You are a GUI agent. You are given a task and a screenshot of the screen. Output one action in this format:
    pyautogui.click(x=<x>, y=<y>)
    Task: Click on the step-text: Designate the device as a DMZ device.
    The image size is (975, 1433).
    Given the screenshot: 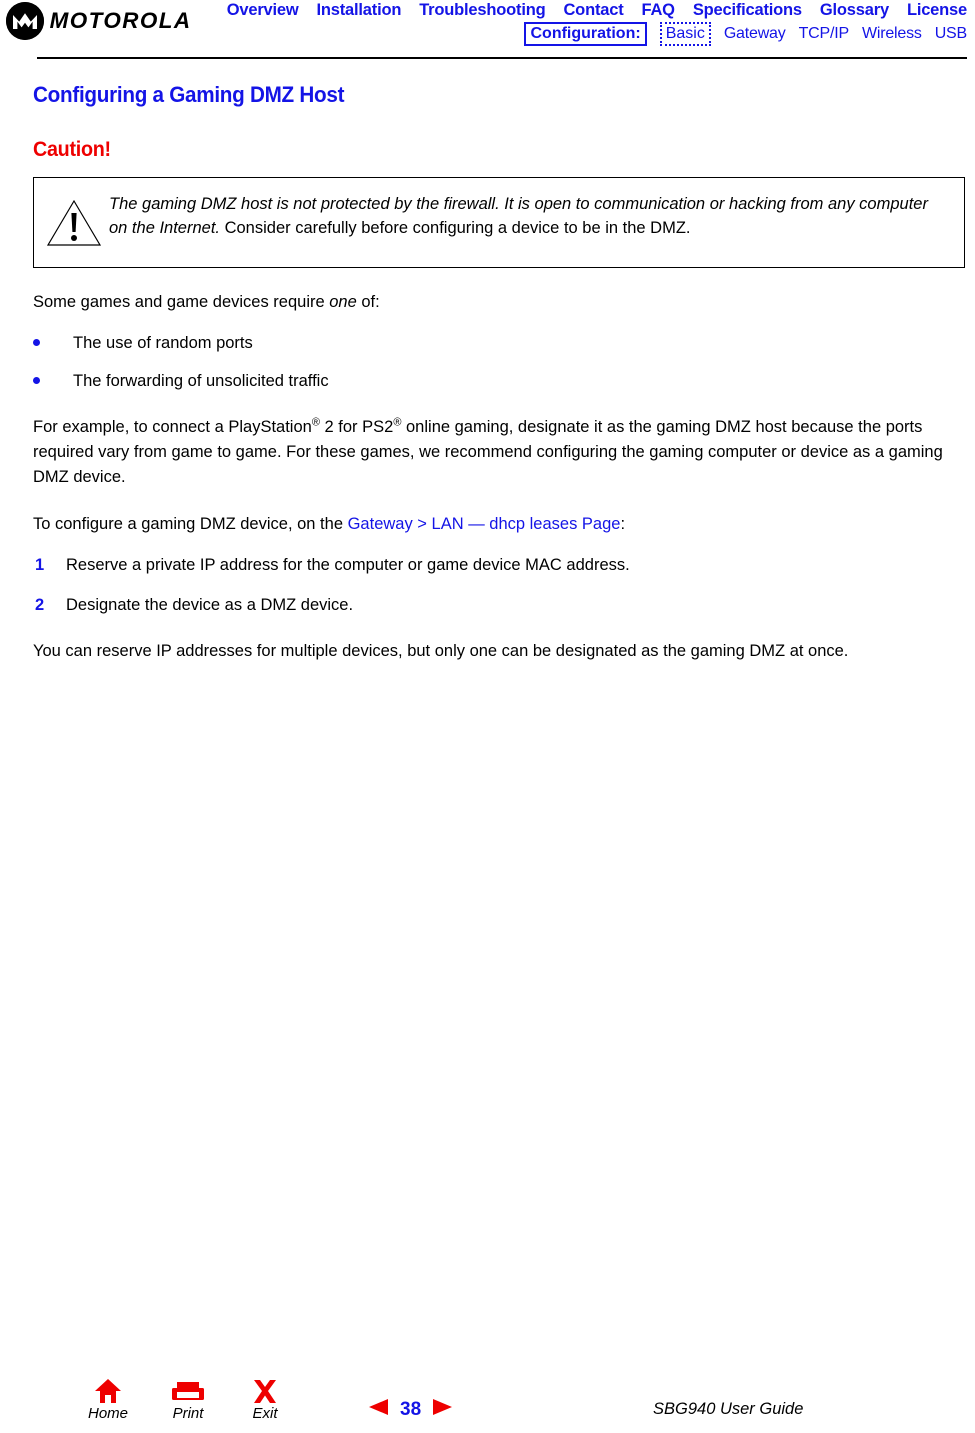 What is the action you would take?
    pyautogui.click(x=210, y=605)
    